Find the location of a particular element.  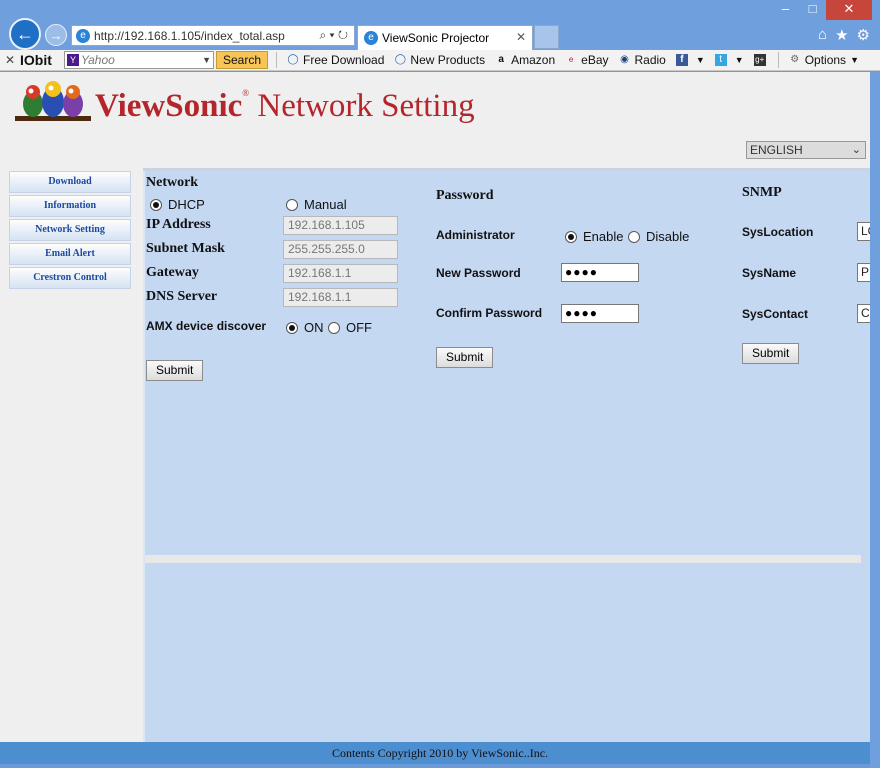

googleplus-button: g+ is located at coordinates (761, 60).